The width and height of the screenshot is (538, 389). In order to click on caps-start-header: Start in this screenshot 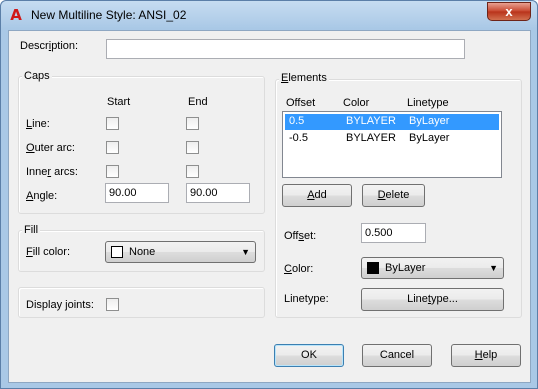, I will do `click(119, 102)`.